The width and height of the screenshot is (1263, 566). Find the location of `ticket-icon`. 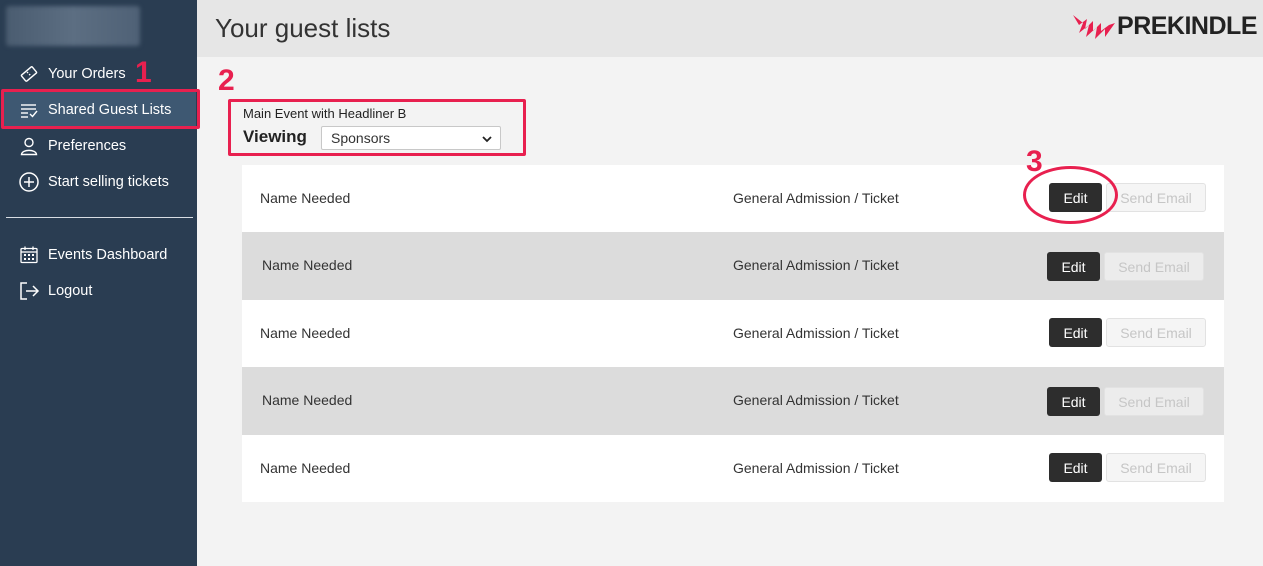

ticket-icon is located at coordinates (29, 74).